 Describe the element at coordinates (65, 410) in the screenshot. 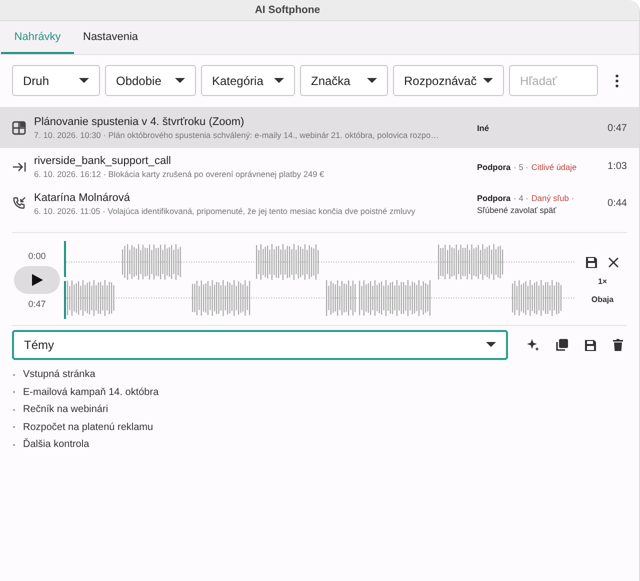

I see `topic-item: Rečník na webinári` at that location.